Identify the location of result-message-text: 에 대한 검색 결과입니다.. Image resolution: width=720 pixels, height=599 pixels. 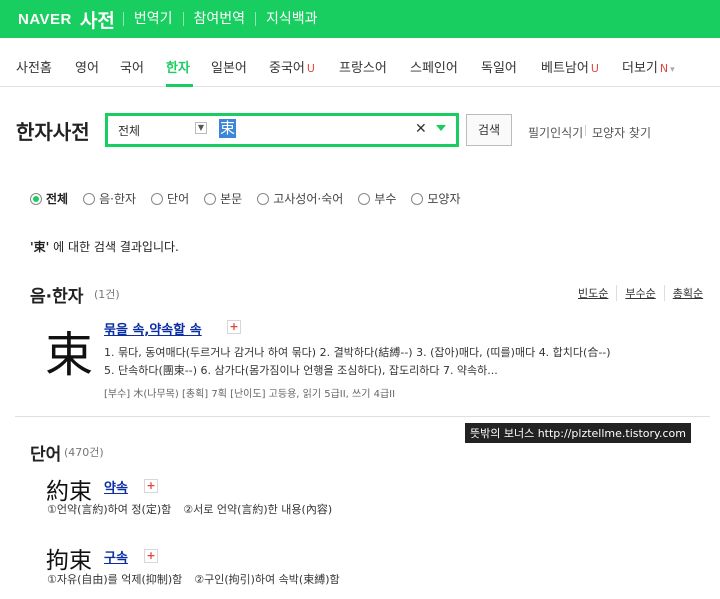
(114, 247).